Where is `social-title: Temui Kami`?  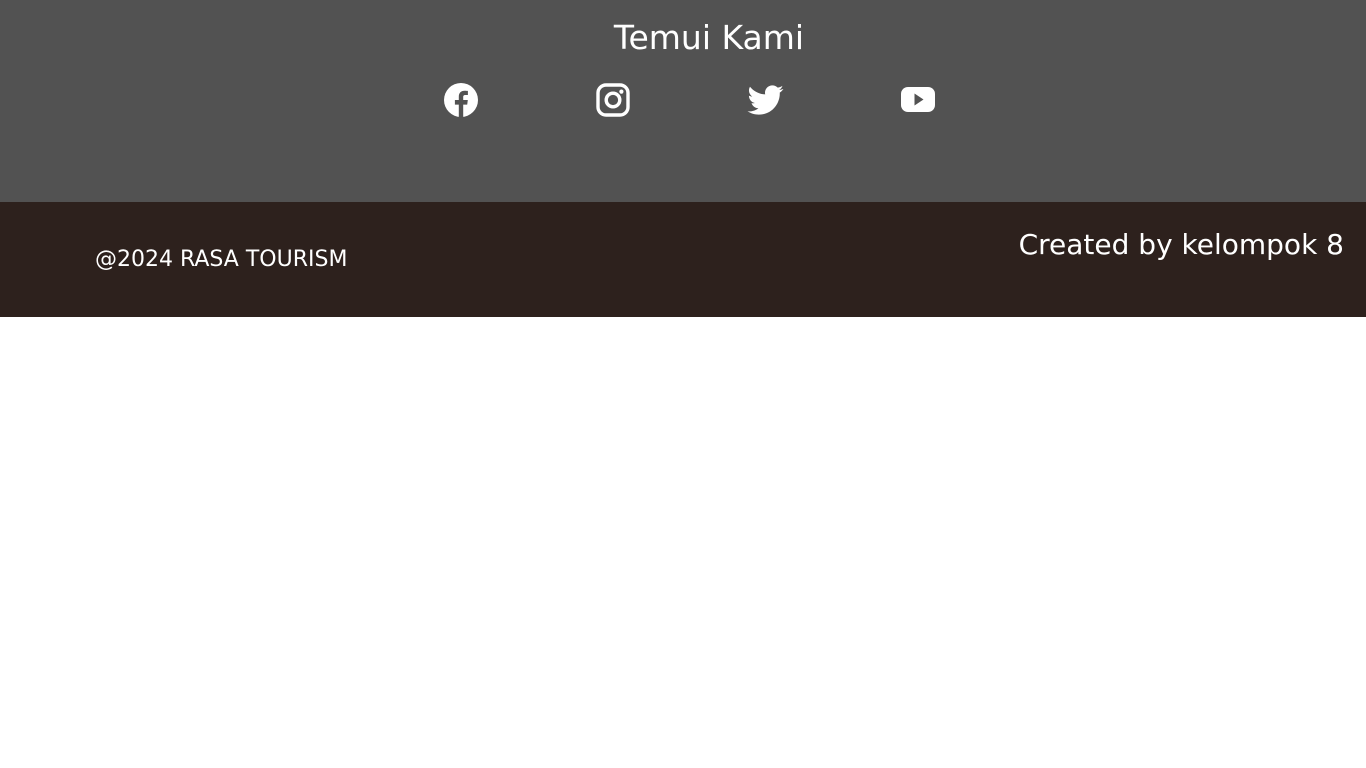 social-title: Temui Kami is located at coordinates (709, 37).